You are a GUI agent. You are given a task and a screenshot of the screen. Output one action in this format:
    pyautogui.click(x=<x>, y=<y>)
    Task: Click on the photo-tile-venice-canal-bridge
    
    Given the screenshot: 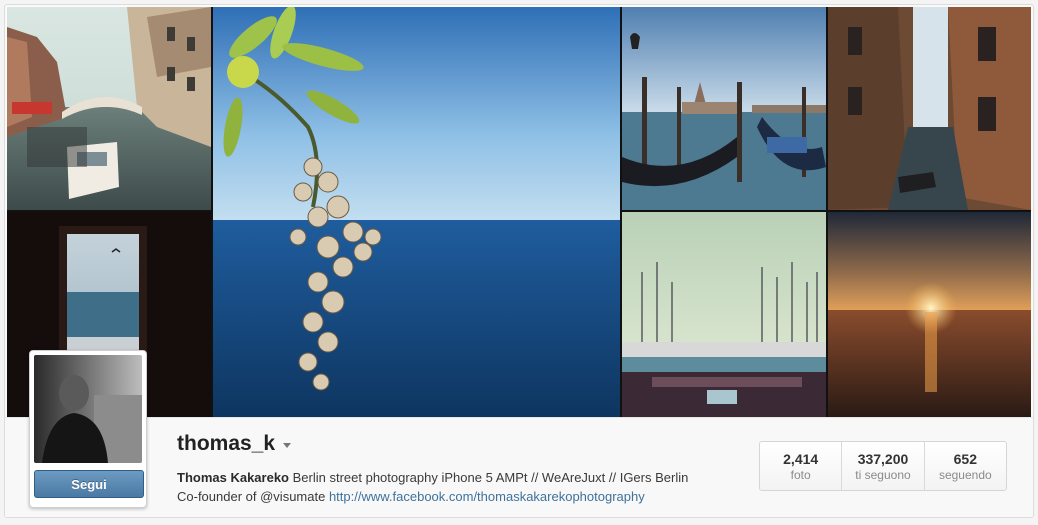 What is the action you would take?
    pyautogui.click(x=109, y=108)
    